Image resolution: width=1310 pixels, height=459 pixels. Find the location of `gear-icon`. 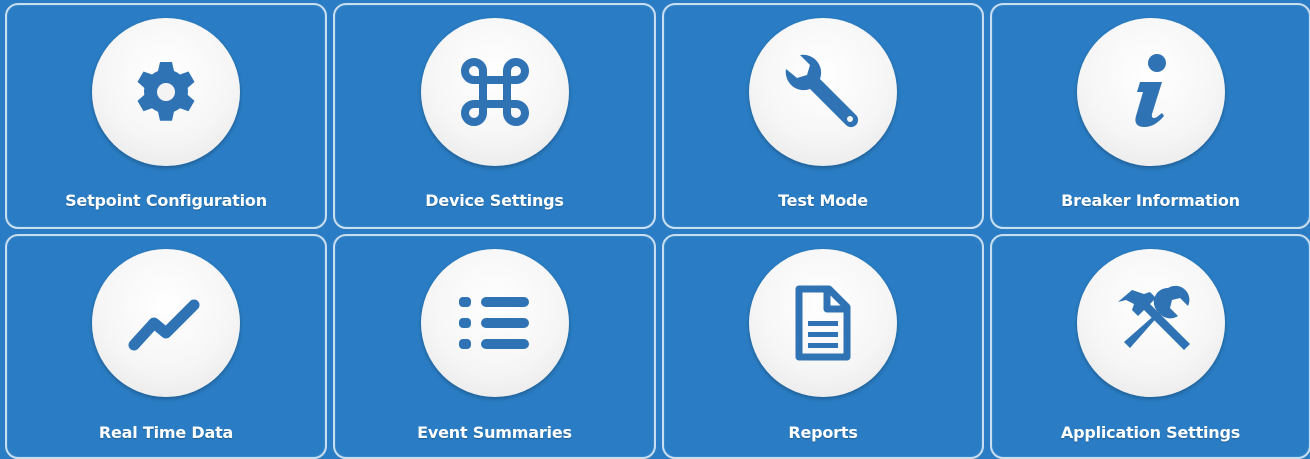

gear-icon is located at coordinates (166, 91).